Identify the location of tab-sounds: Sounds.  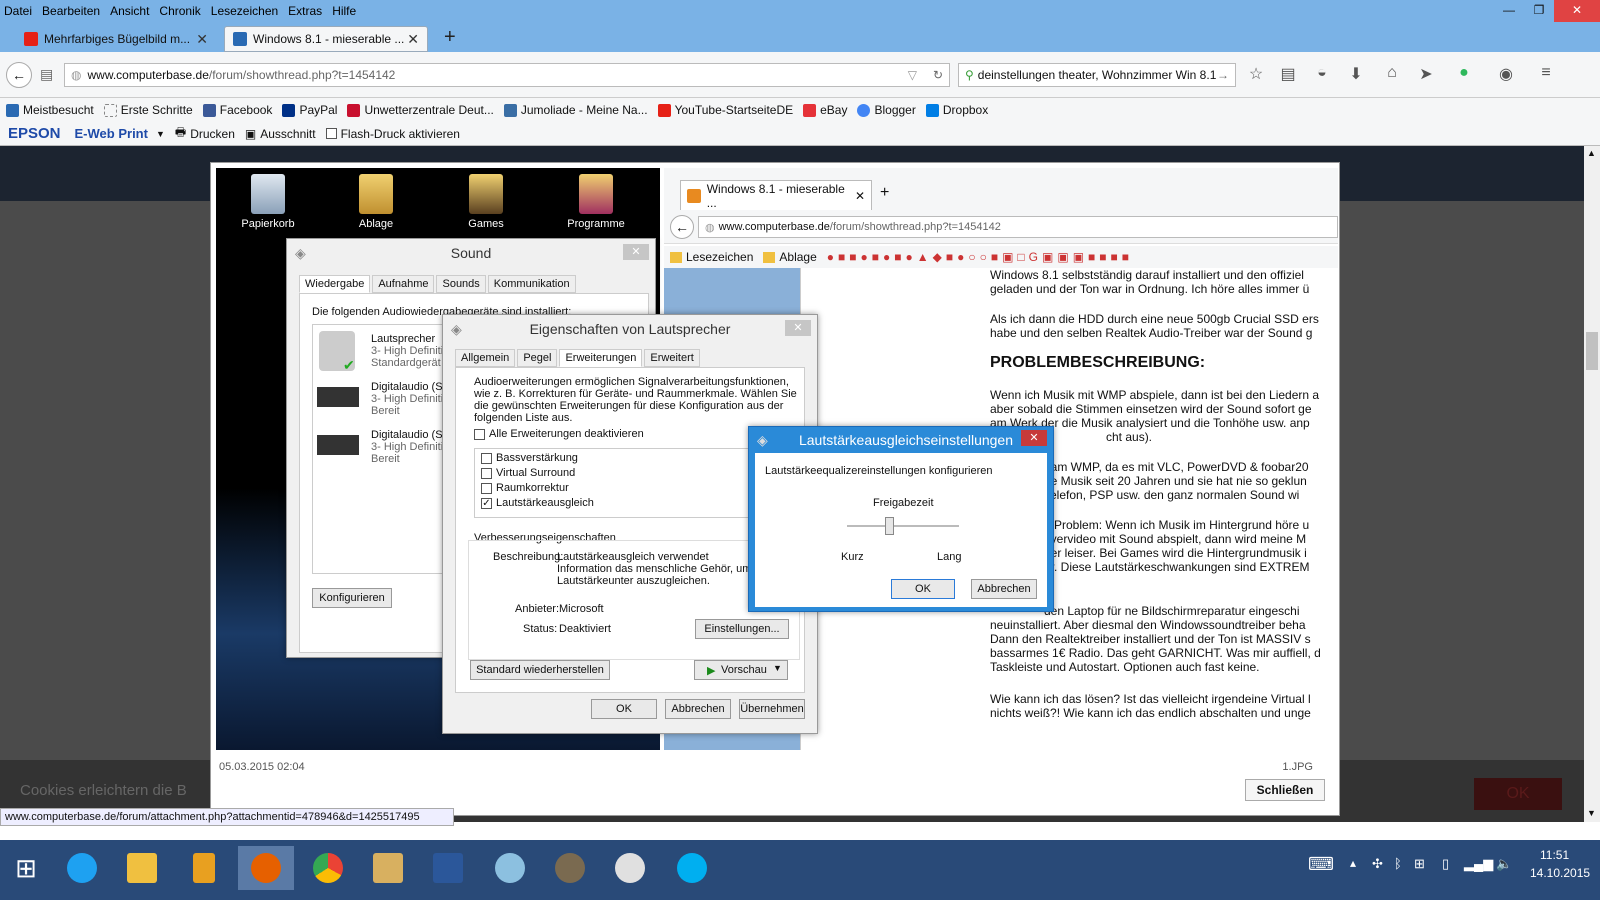
(461, 284).